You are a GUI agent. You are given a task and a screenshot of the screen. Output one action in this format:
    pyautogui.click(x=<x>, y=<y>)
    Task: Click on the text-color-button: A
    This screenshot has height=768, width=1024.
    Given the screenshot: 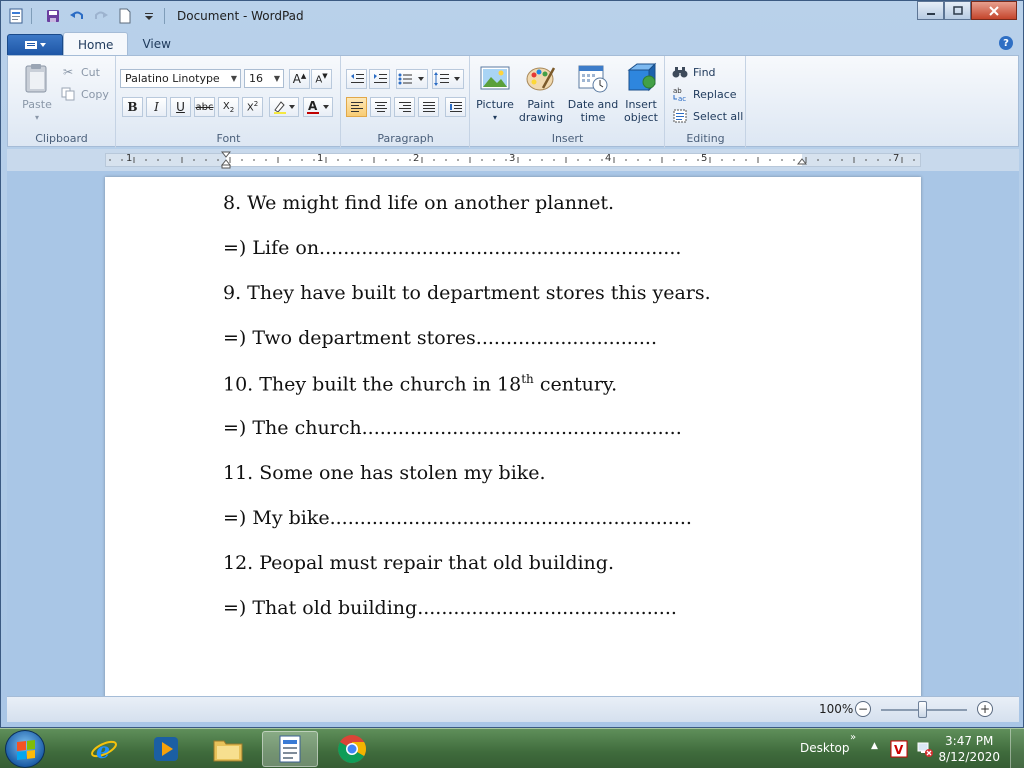 What is the action you would take?
    pyautogui.click(x=318, y=107)
    